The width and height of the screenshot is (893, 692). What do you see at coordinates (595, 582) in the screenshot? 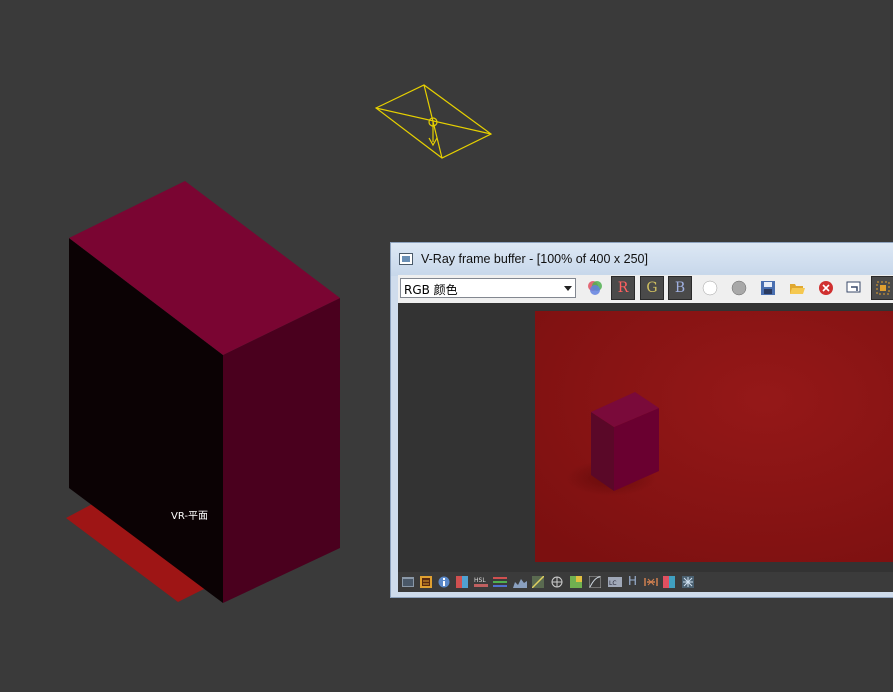
I see `curve2-icon` at bounding box center [595, 582].